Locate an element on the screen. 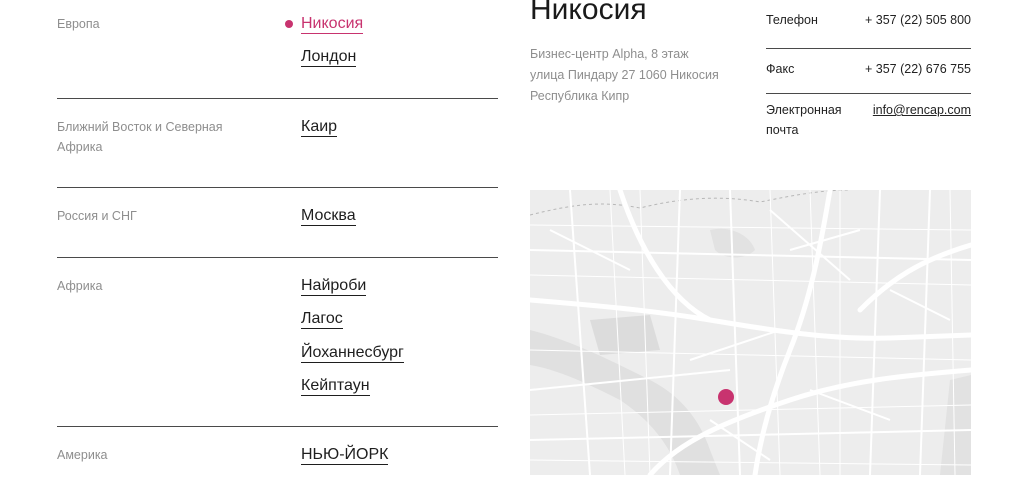  location-marker-icon is located at coordinates (726, 397).